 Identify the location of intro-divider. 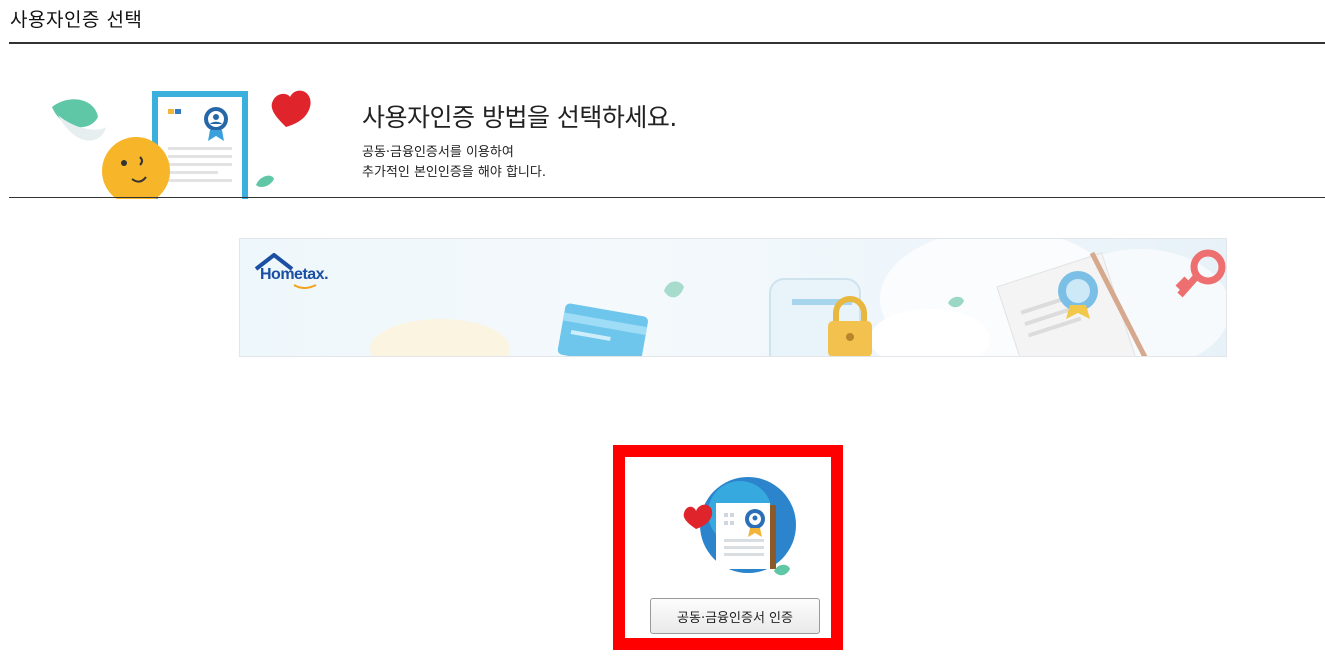
(667, 197).